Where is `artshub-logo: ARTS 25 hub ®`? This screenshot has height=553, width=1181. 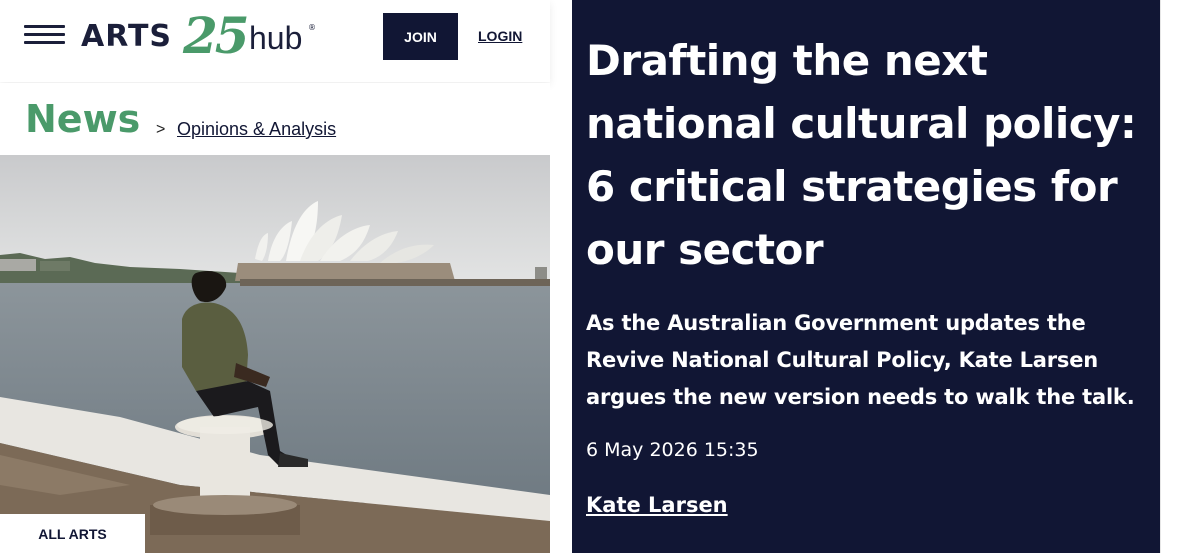 artshub-logo: ARTS 25 hub ® is located at coordinates (201, 39).